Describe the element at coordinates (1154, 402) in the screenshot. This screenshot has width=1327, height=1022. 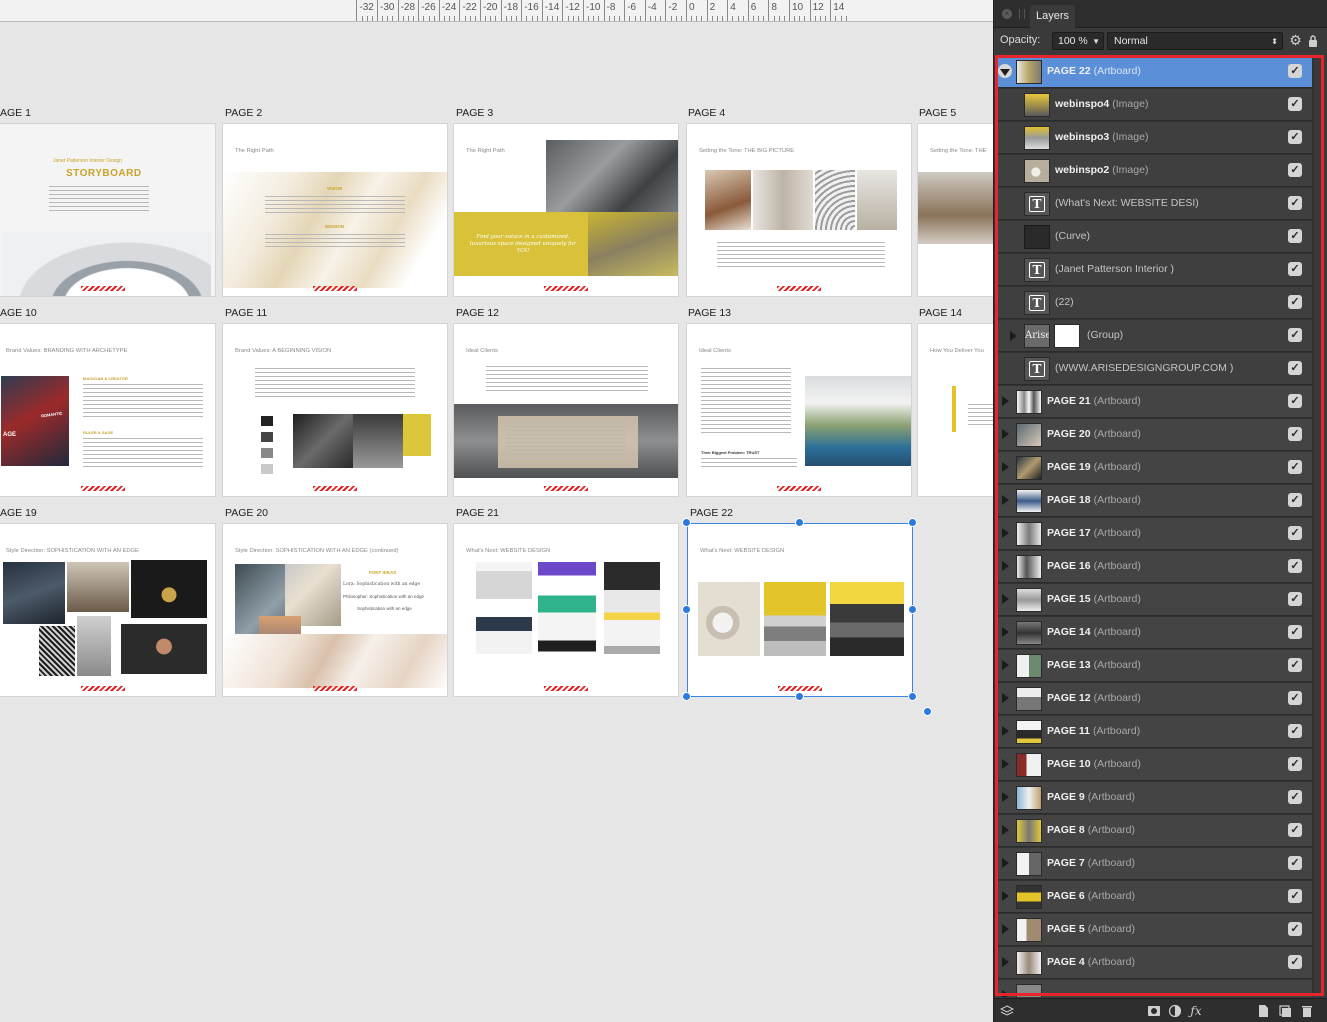
I see `layer-row-page-21: PAGE 21 (Artboard) ✓` at that location.